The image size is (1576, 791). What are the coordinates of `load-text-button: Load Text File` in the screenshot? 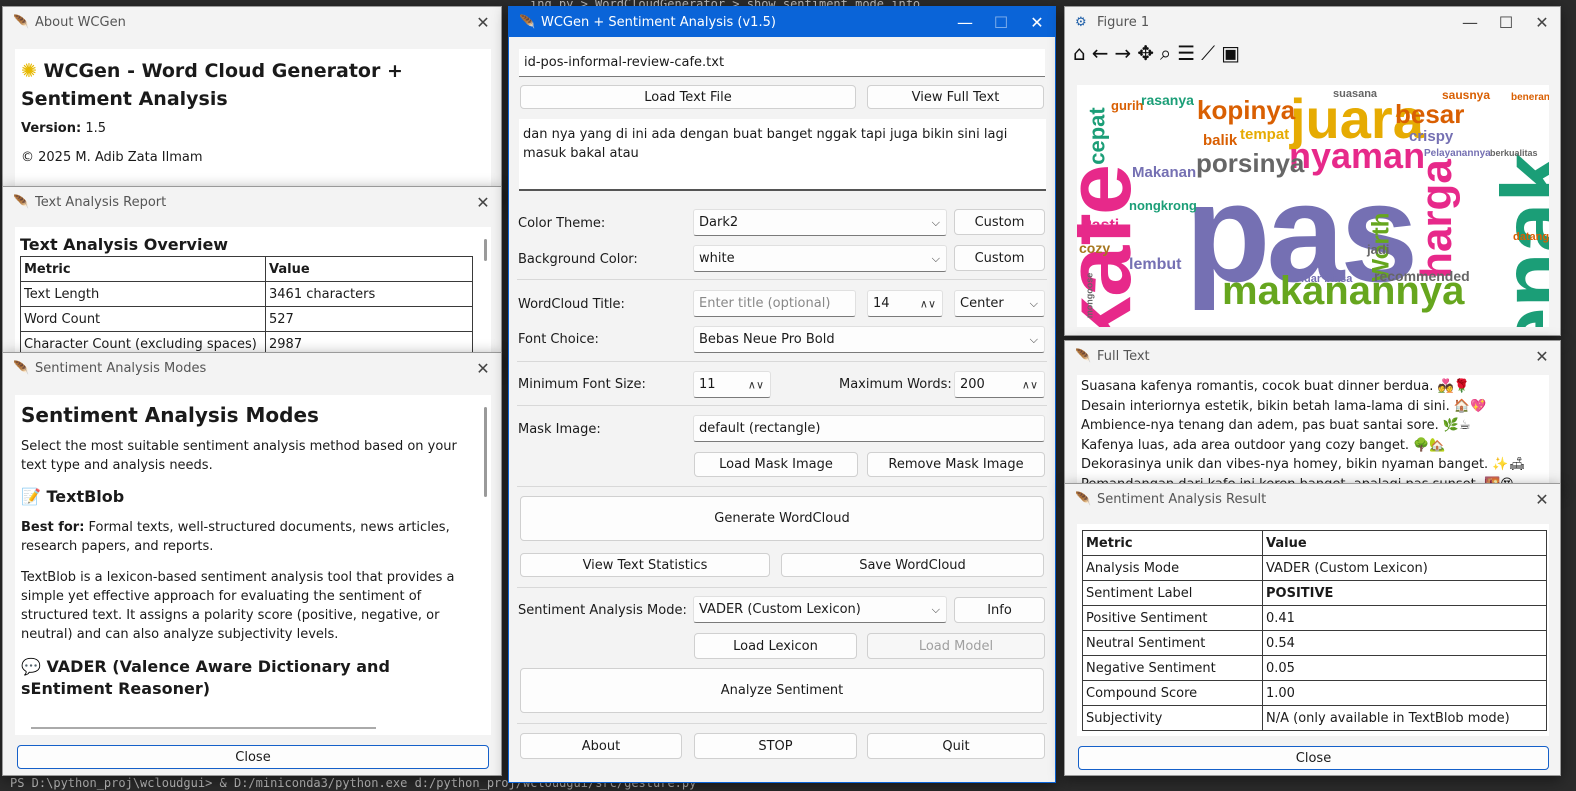 It's located at (688, 97).